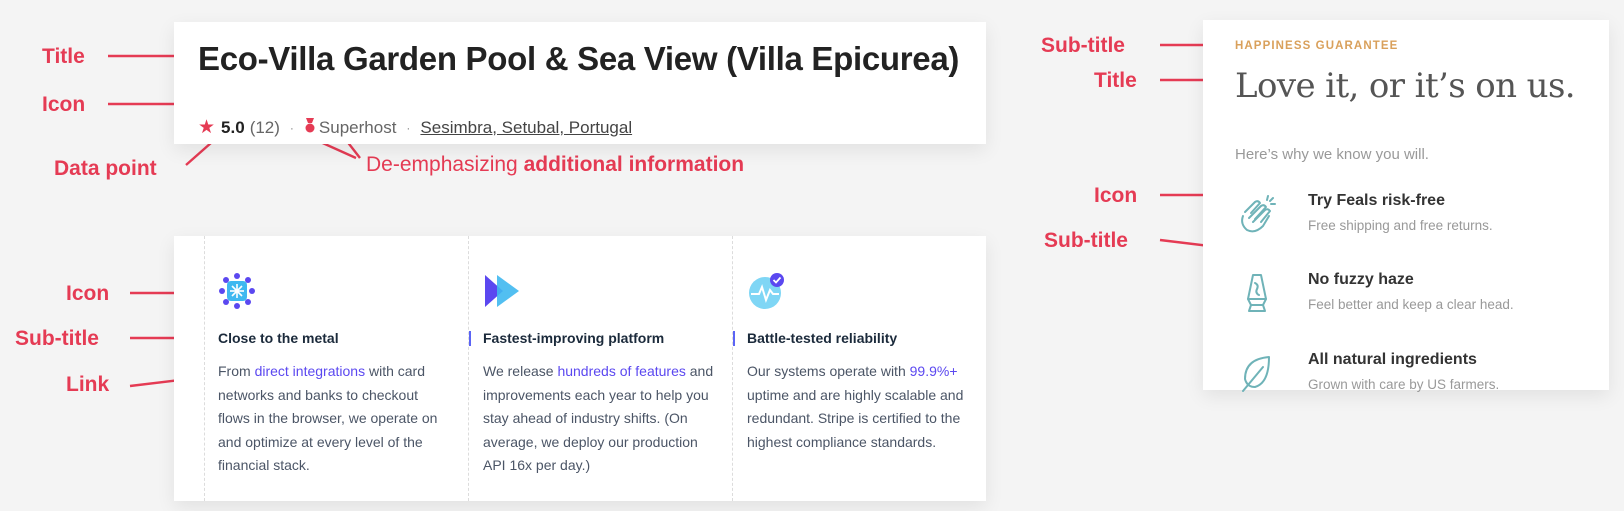 The width and height of the screenshot is (1624, 511). Describe the element at coordinates (57, 338) in the screenshot. I see `annotation-sub-title: Sub-title` at that location.